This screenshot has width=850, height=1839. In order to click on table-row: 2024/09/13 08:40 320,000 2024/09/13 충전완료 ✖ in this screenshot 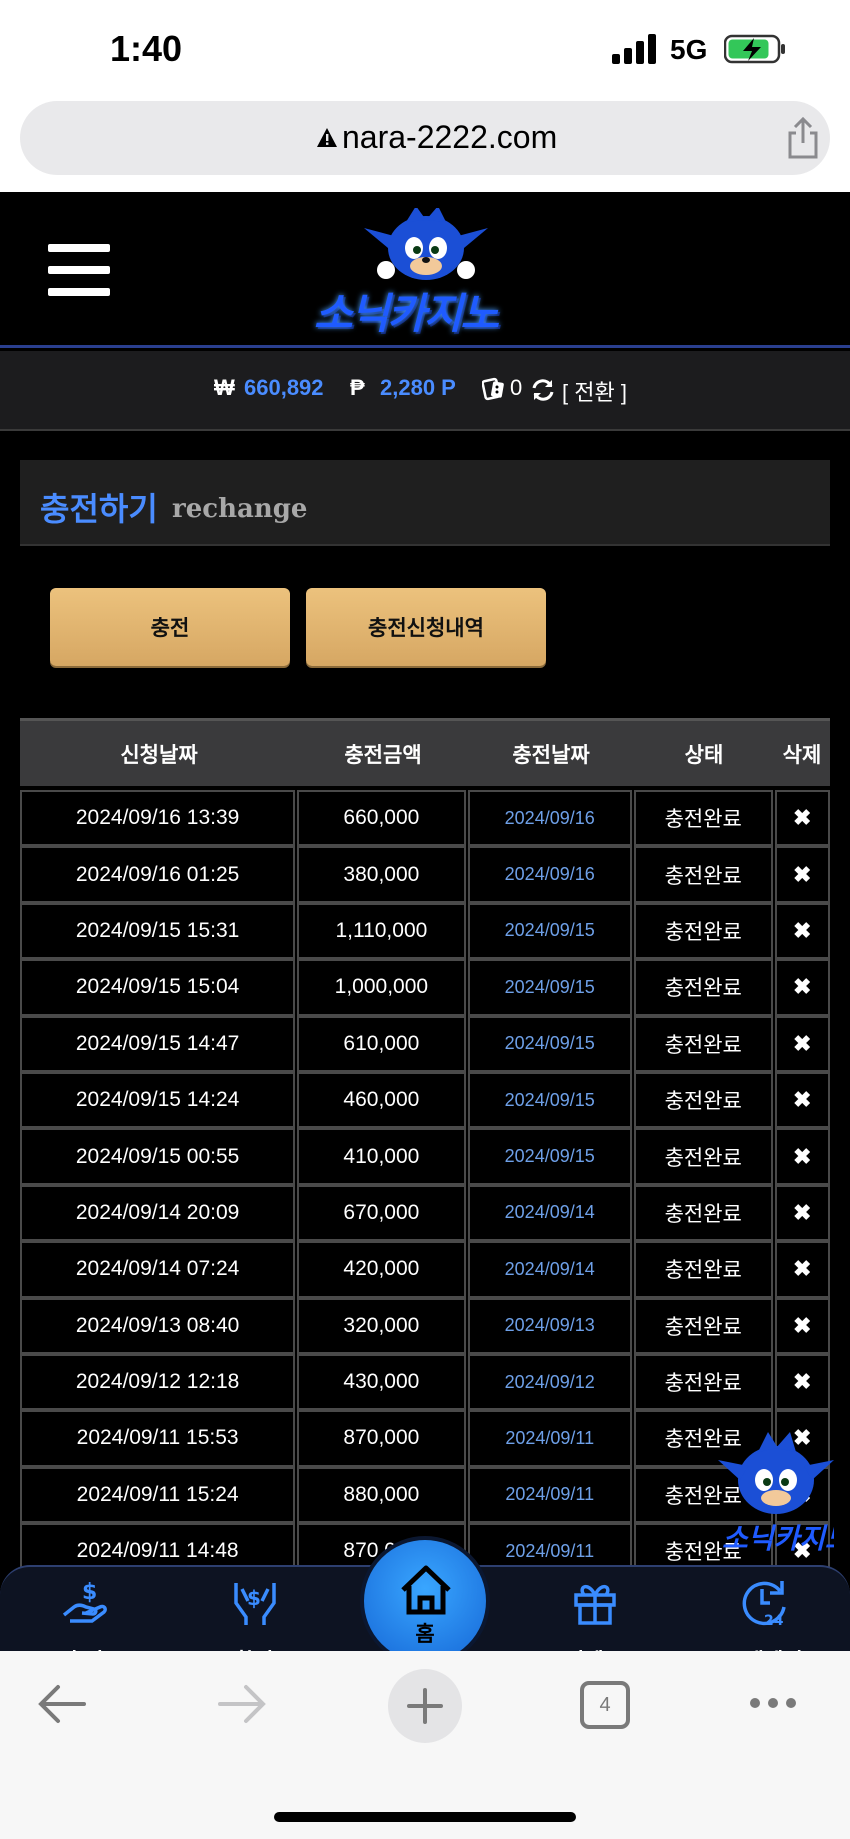, I will do `click(425, 1325)`.